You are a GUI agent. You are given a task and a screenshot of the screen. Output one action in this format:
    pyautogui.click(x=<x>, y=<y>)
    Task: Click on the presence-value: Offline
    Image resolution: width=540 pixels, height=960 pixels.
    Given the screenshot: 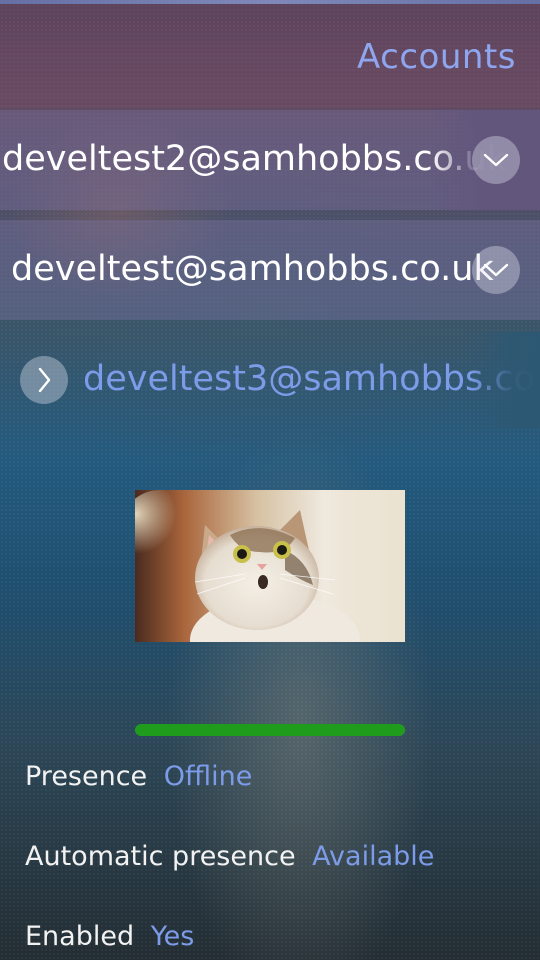 What is the action you would take?
    pyautogui.click(x=208, y=776)
    